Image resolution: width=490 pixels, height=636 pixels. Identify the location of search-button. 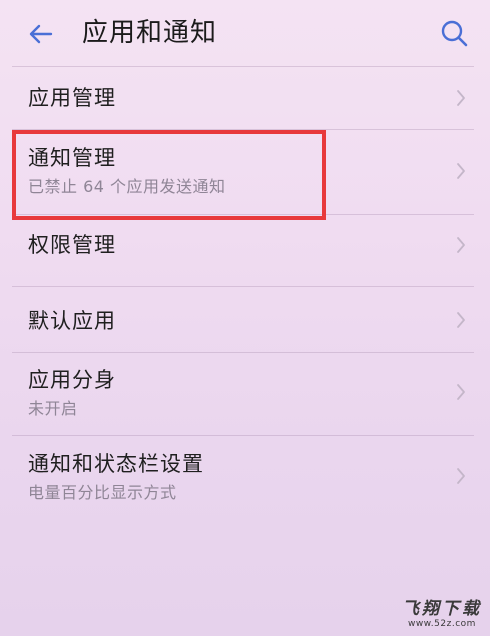
(454, 33).